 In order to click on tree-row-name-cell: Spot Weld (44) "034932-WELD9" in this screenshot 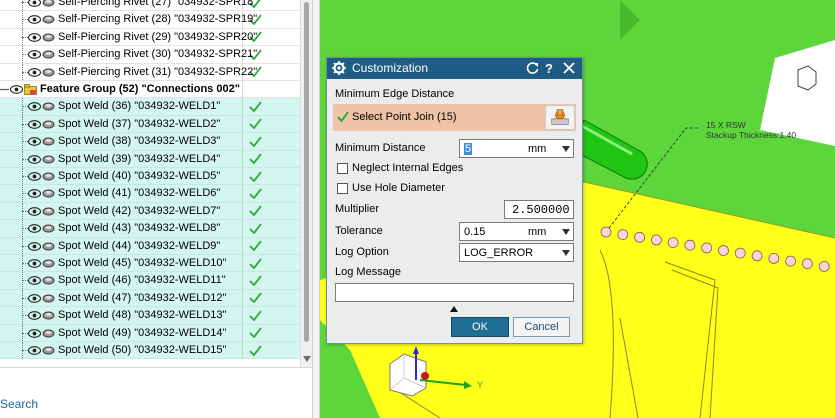, I will do `click(121, 245)`.